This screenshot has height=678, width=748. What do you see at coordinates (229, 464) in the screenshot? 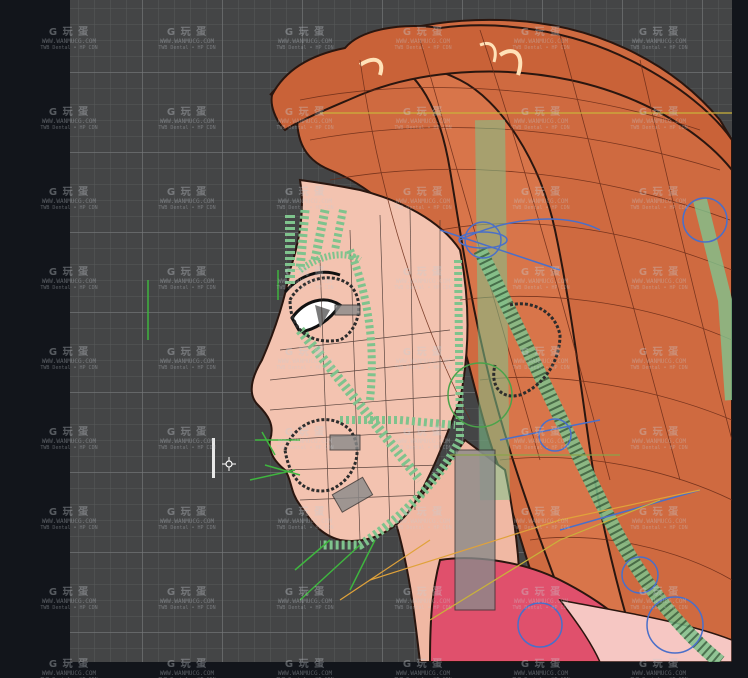
I see `crosshair-icon` at bounding box center [229, 464].